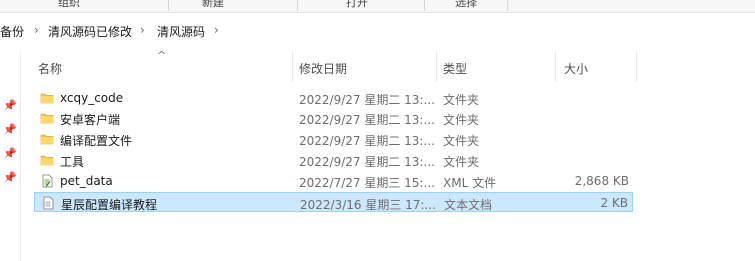 The width and height of the screenshot is (755, 261). Describe the element at coordinates (498, 69) in the screenshot. I see `column-header-type: 类型` at that location.